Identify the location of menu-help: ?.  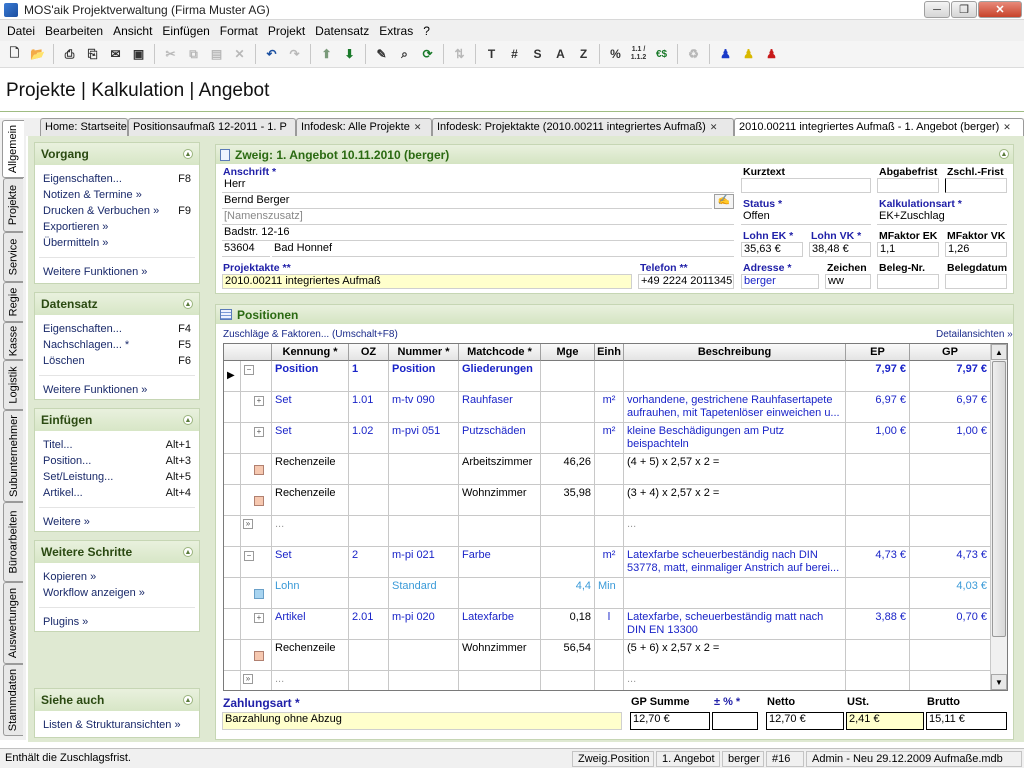
(426, 31).